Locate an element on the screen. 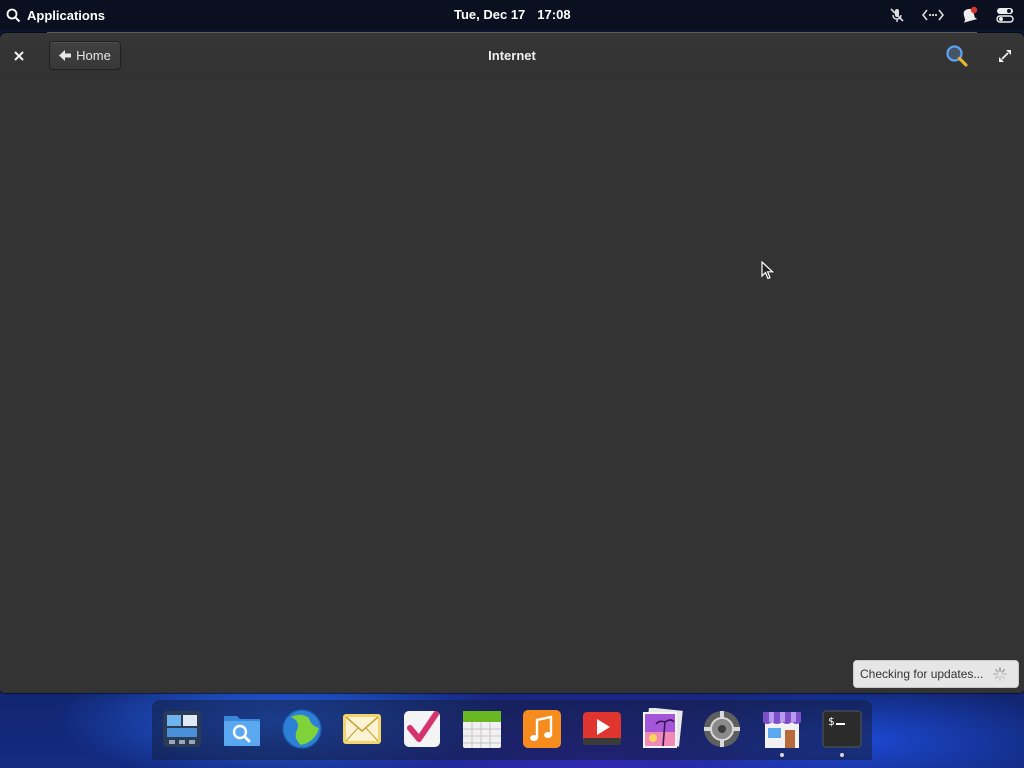 The width and height of the screenshot is (1024, 768). videos-icon is located at coordinates (602, 728).